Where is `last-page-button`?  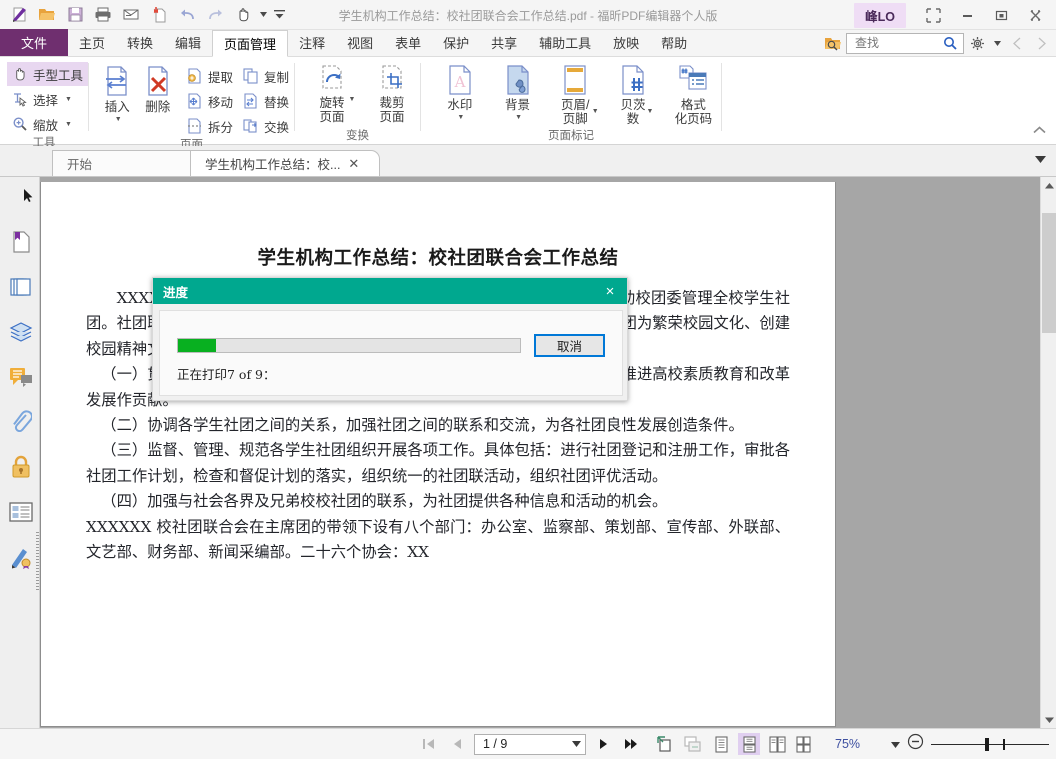 last-page-button is located at coordinates (631, 744).